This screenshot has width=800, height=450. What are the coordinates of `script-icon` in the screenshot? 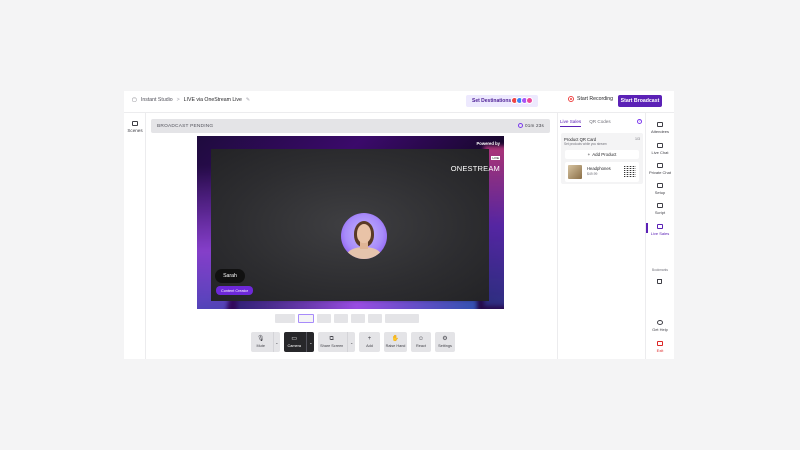 It's located at (660, 205).